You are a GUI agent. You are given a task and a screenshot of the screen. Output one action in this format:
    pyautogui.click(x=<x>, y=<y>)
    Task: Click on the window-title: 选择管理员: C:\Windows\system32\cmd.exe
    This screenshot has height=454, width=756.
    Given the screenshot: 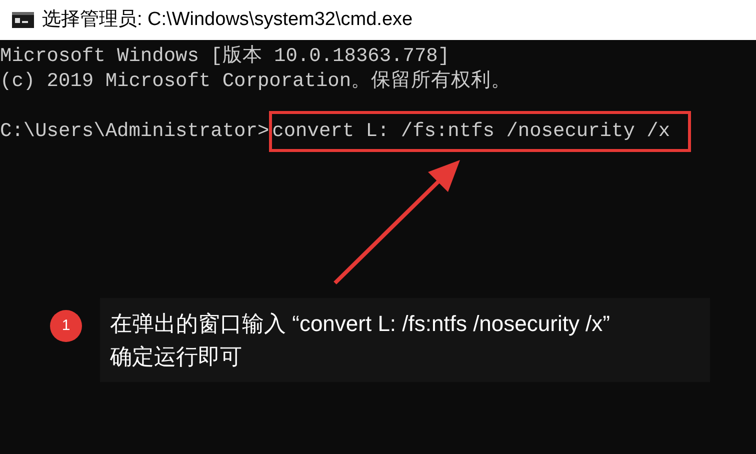 What is the action you would take?
    pyautogui.click(x=227, y=20)
    